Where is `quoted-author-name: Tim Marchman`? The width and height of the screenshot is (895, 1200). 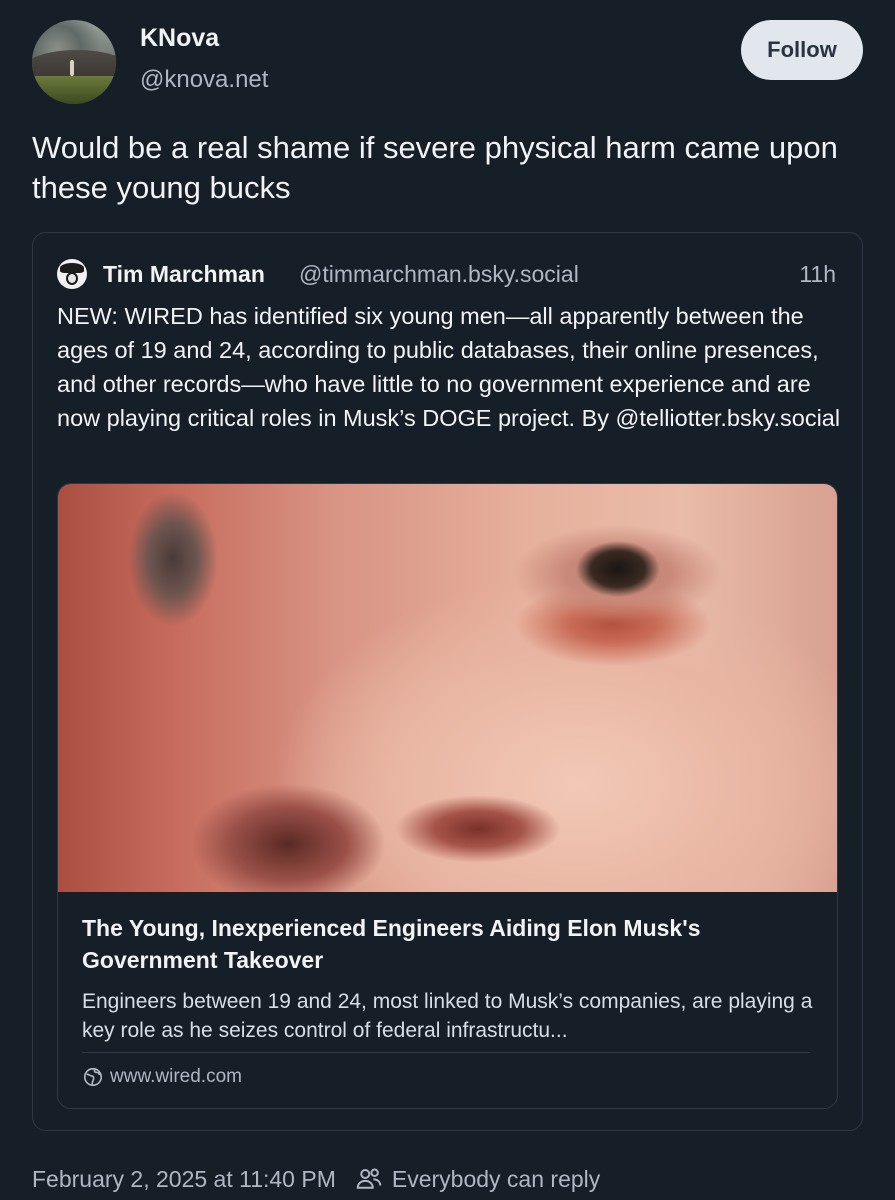
quoted-author-name: Tim Marchman is located at coordinates (184, 274).